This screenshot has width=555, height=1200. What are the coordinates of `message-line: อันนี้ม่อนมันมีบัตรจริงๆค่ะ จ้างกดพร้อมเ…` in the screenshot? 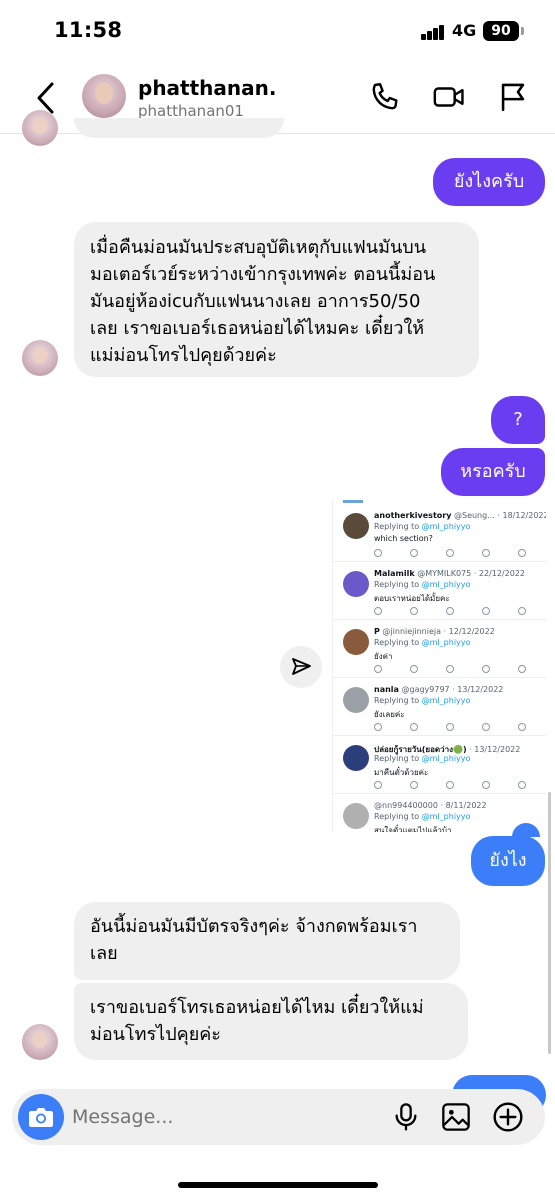 It's located at (254, 926).